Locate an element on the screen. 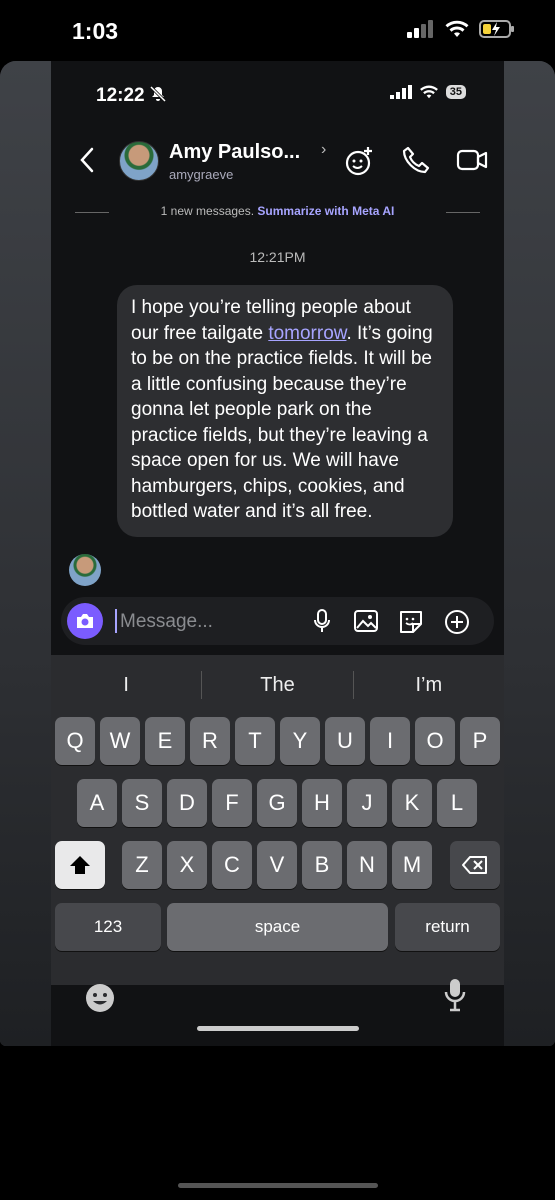 This screenshot has height=1200, width=555. home-indicator is located at coordinates (278, 1028).